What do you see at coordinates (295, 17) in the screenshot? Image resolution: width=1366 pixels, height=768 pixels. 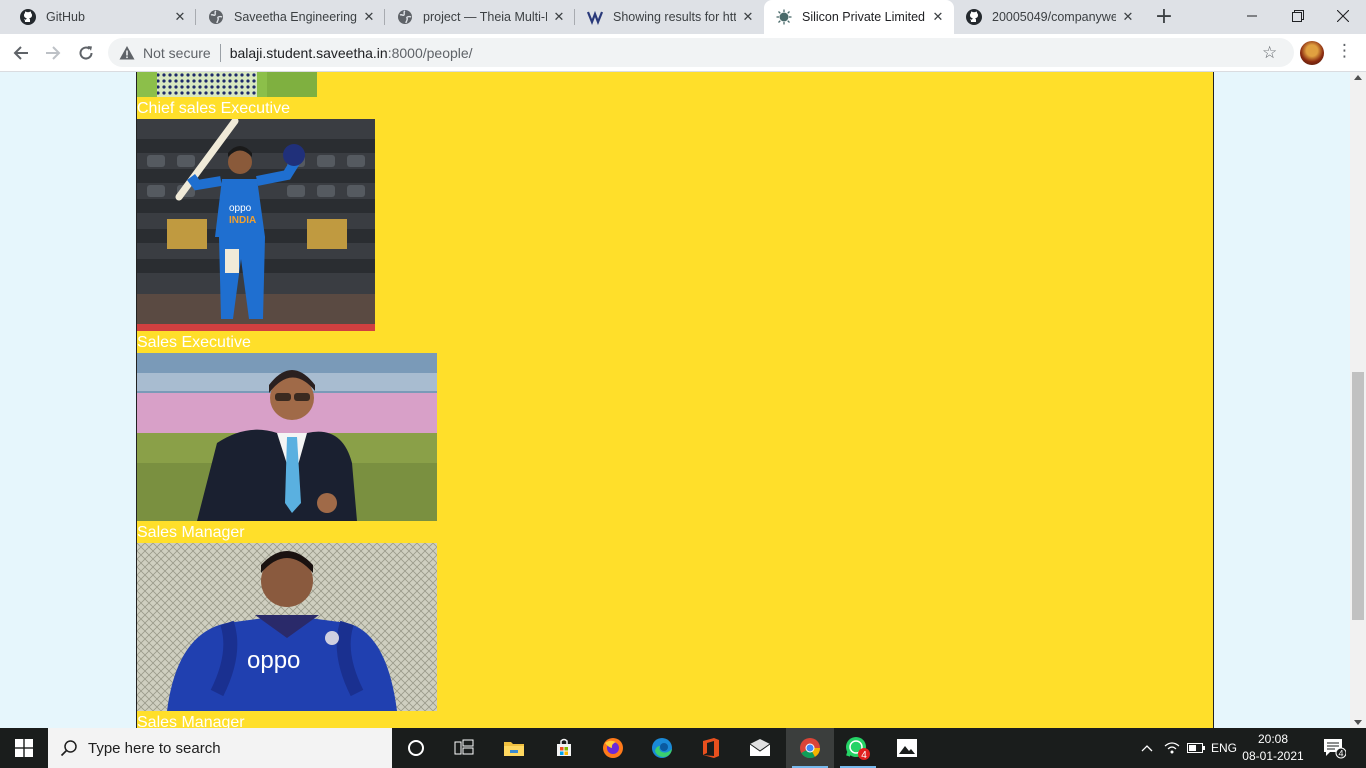 I see `tab-title: Saveetha Engineering C` at bounding box center [295, 17].